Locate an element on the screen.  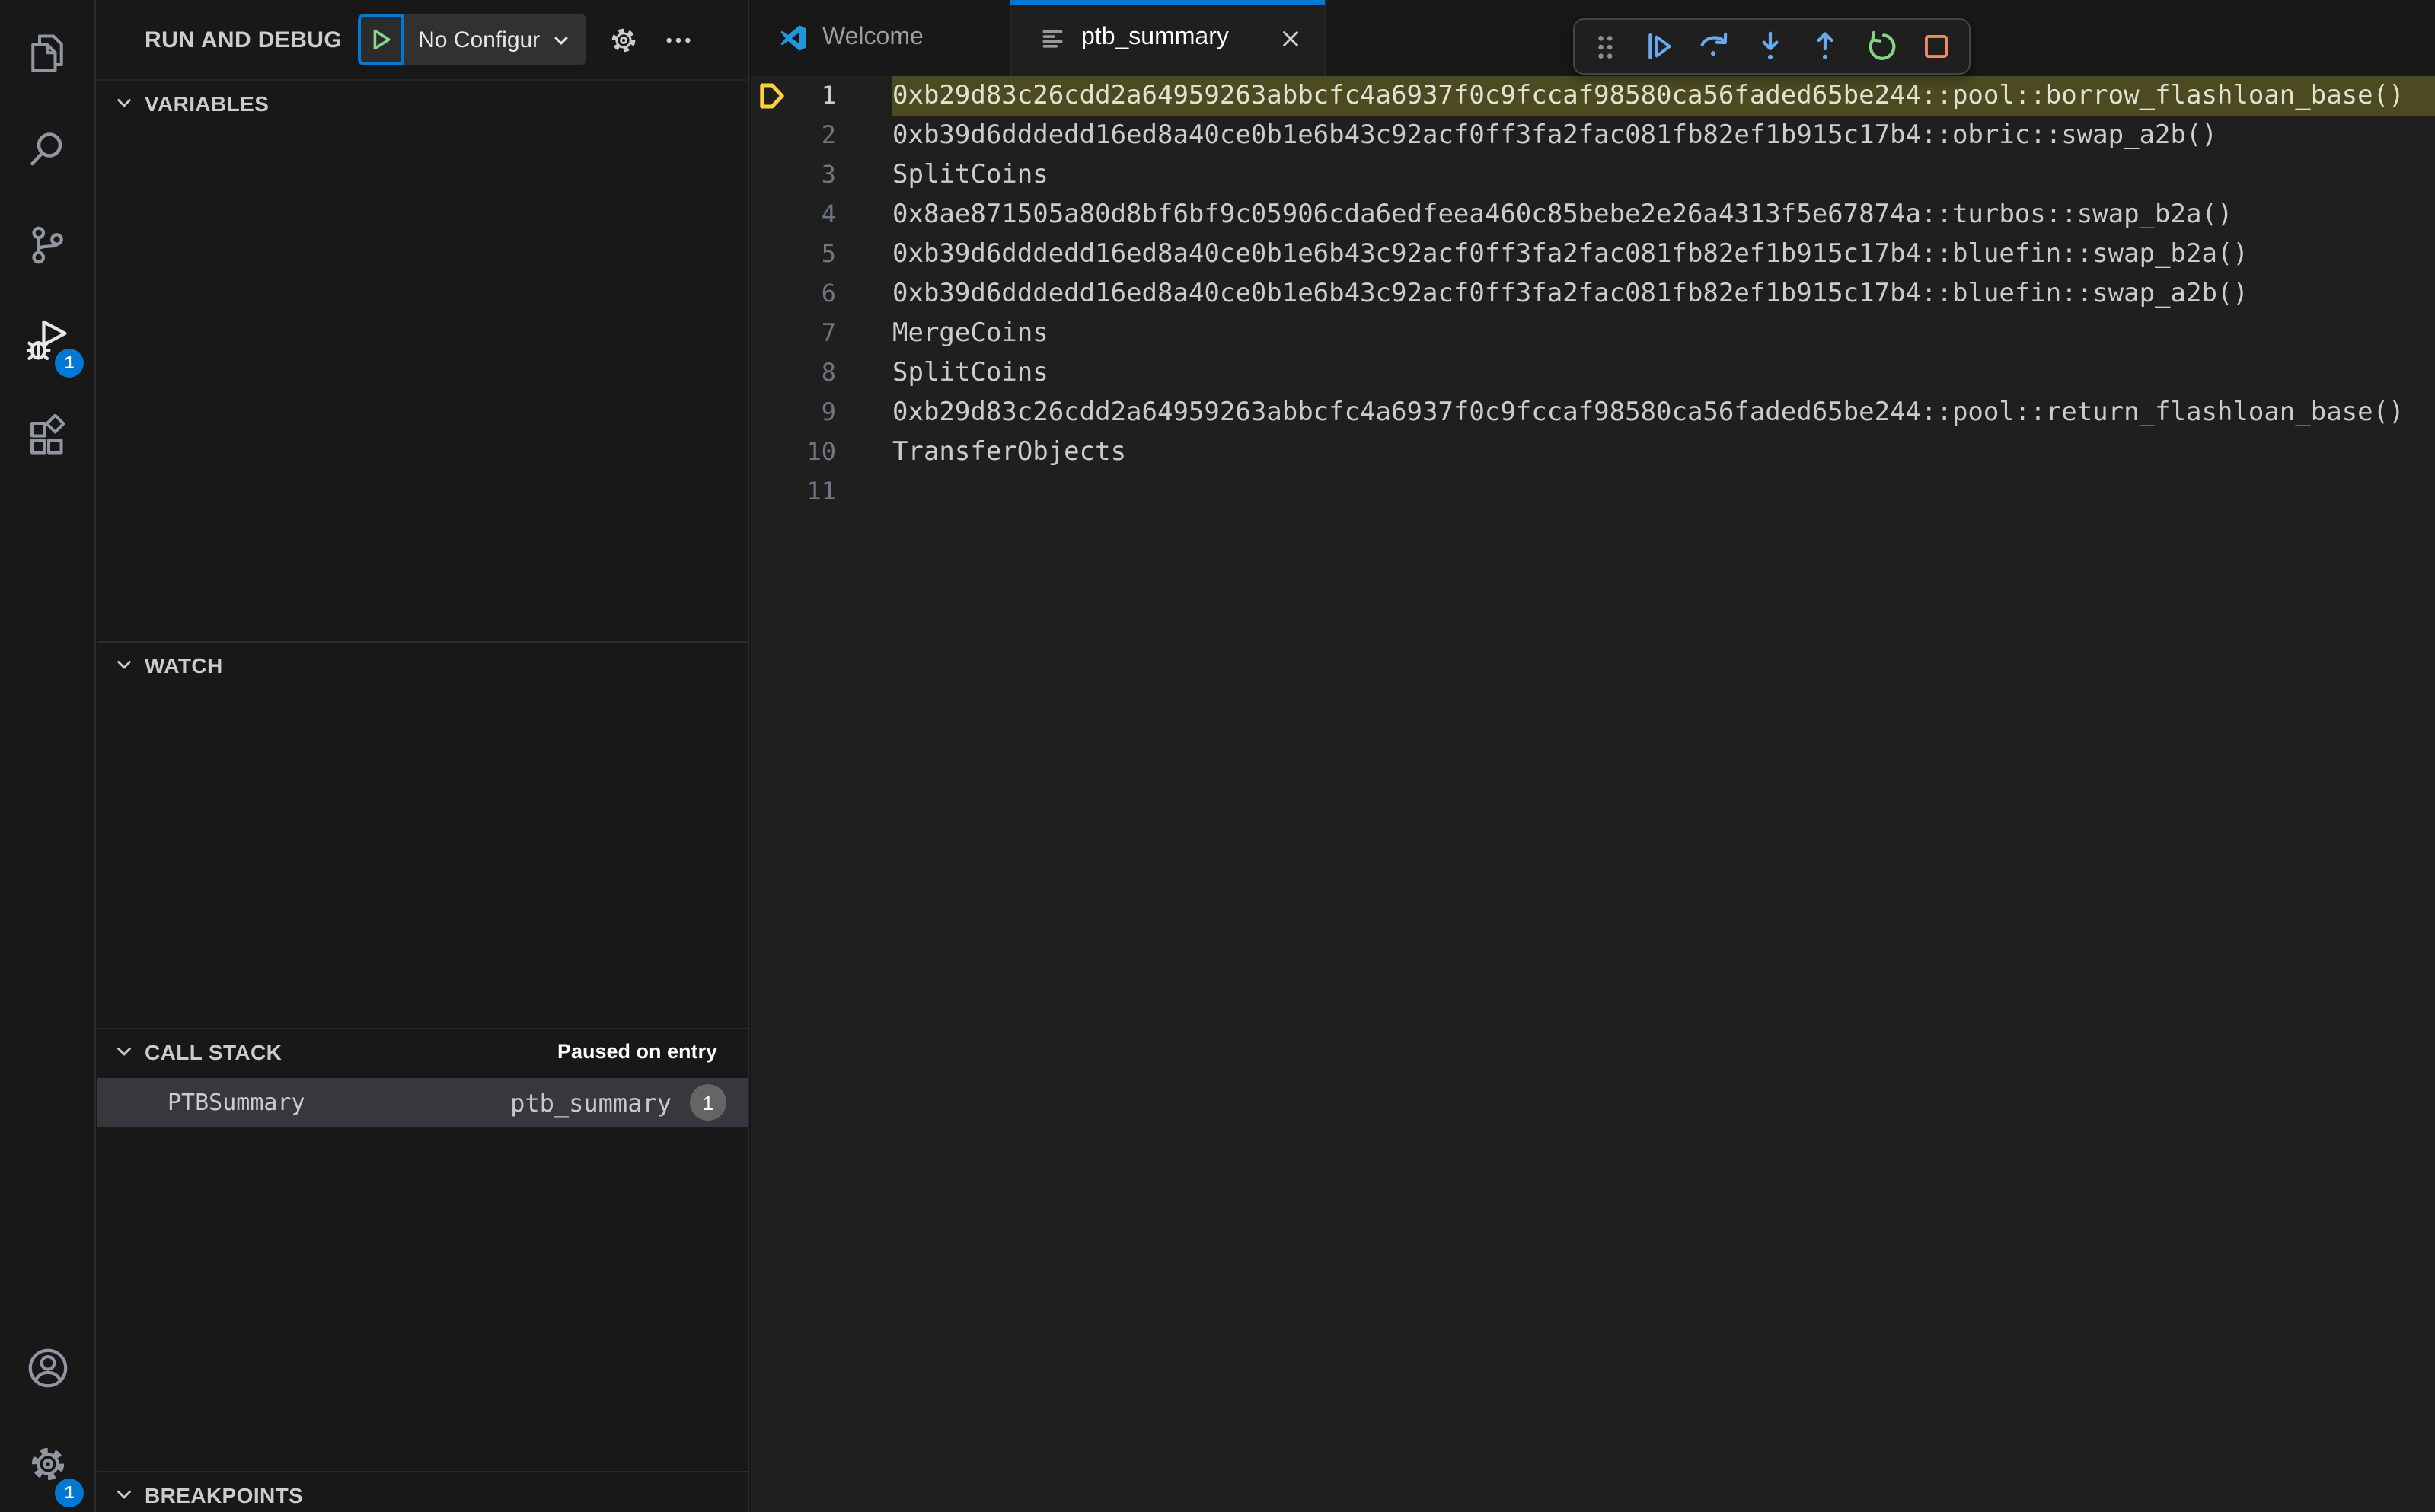
breakpoints-section-header: BREAKPOINTS is located at coordinates (422, 1492).